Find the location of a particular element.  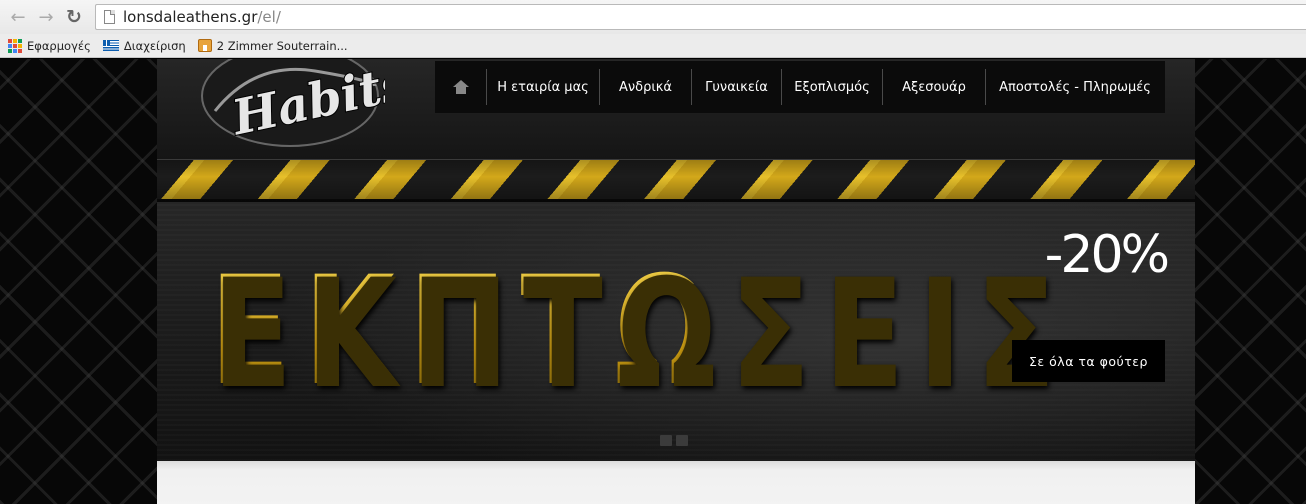

nav-label: Γυναικεία is located at coordinates (736, 87).